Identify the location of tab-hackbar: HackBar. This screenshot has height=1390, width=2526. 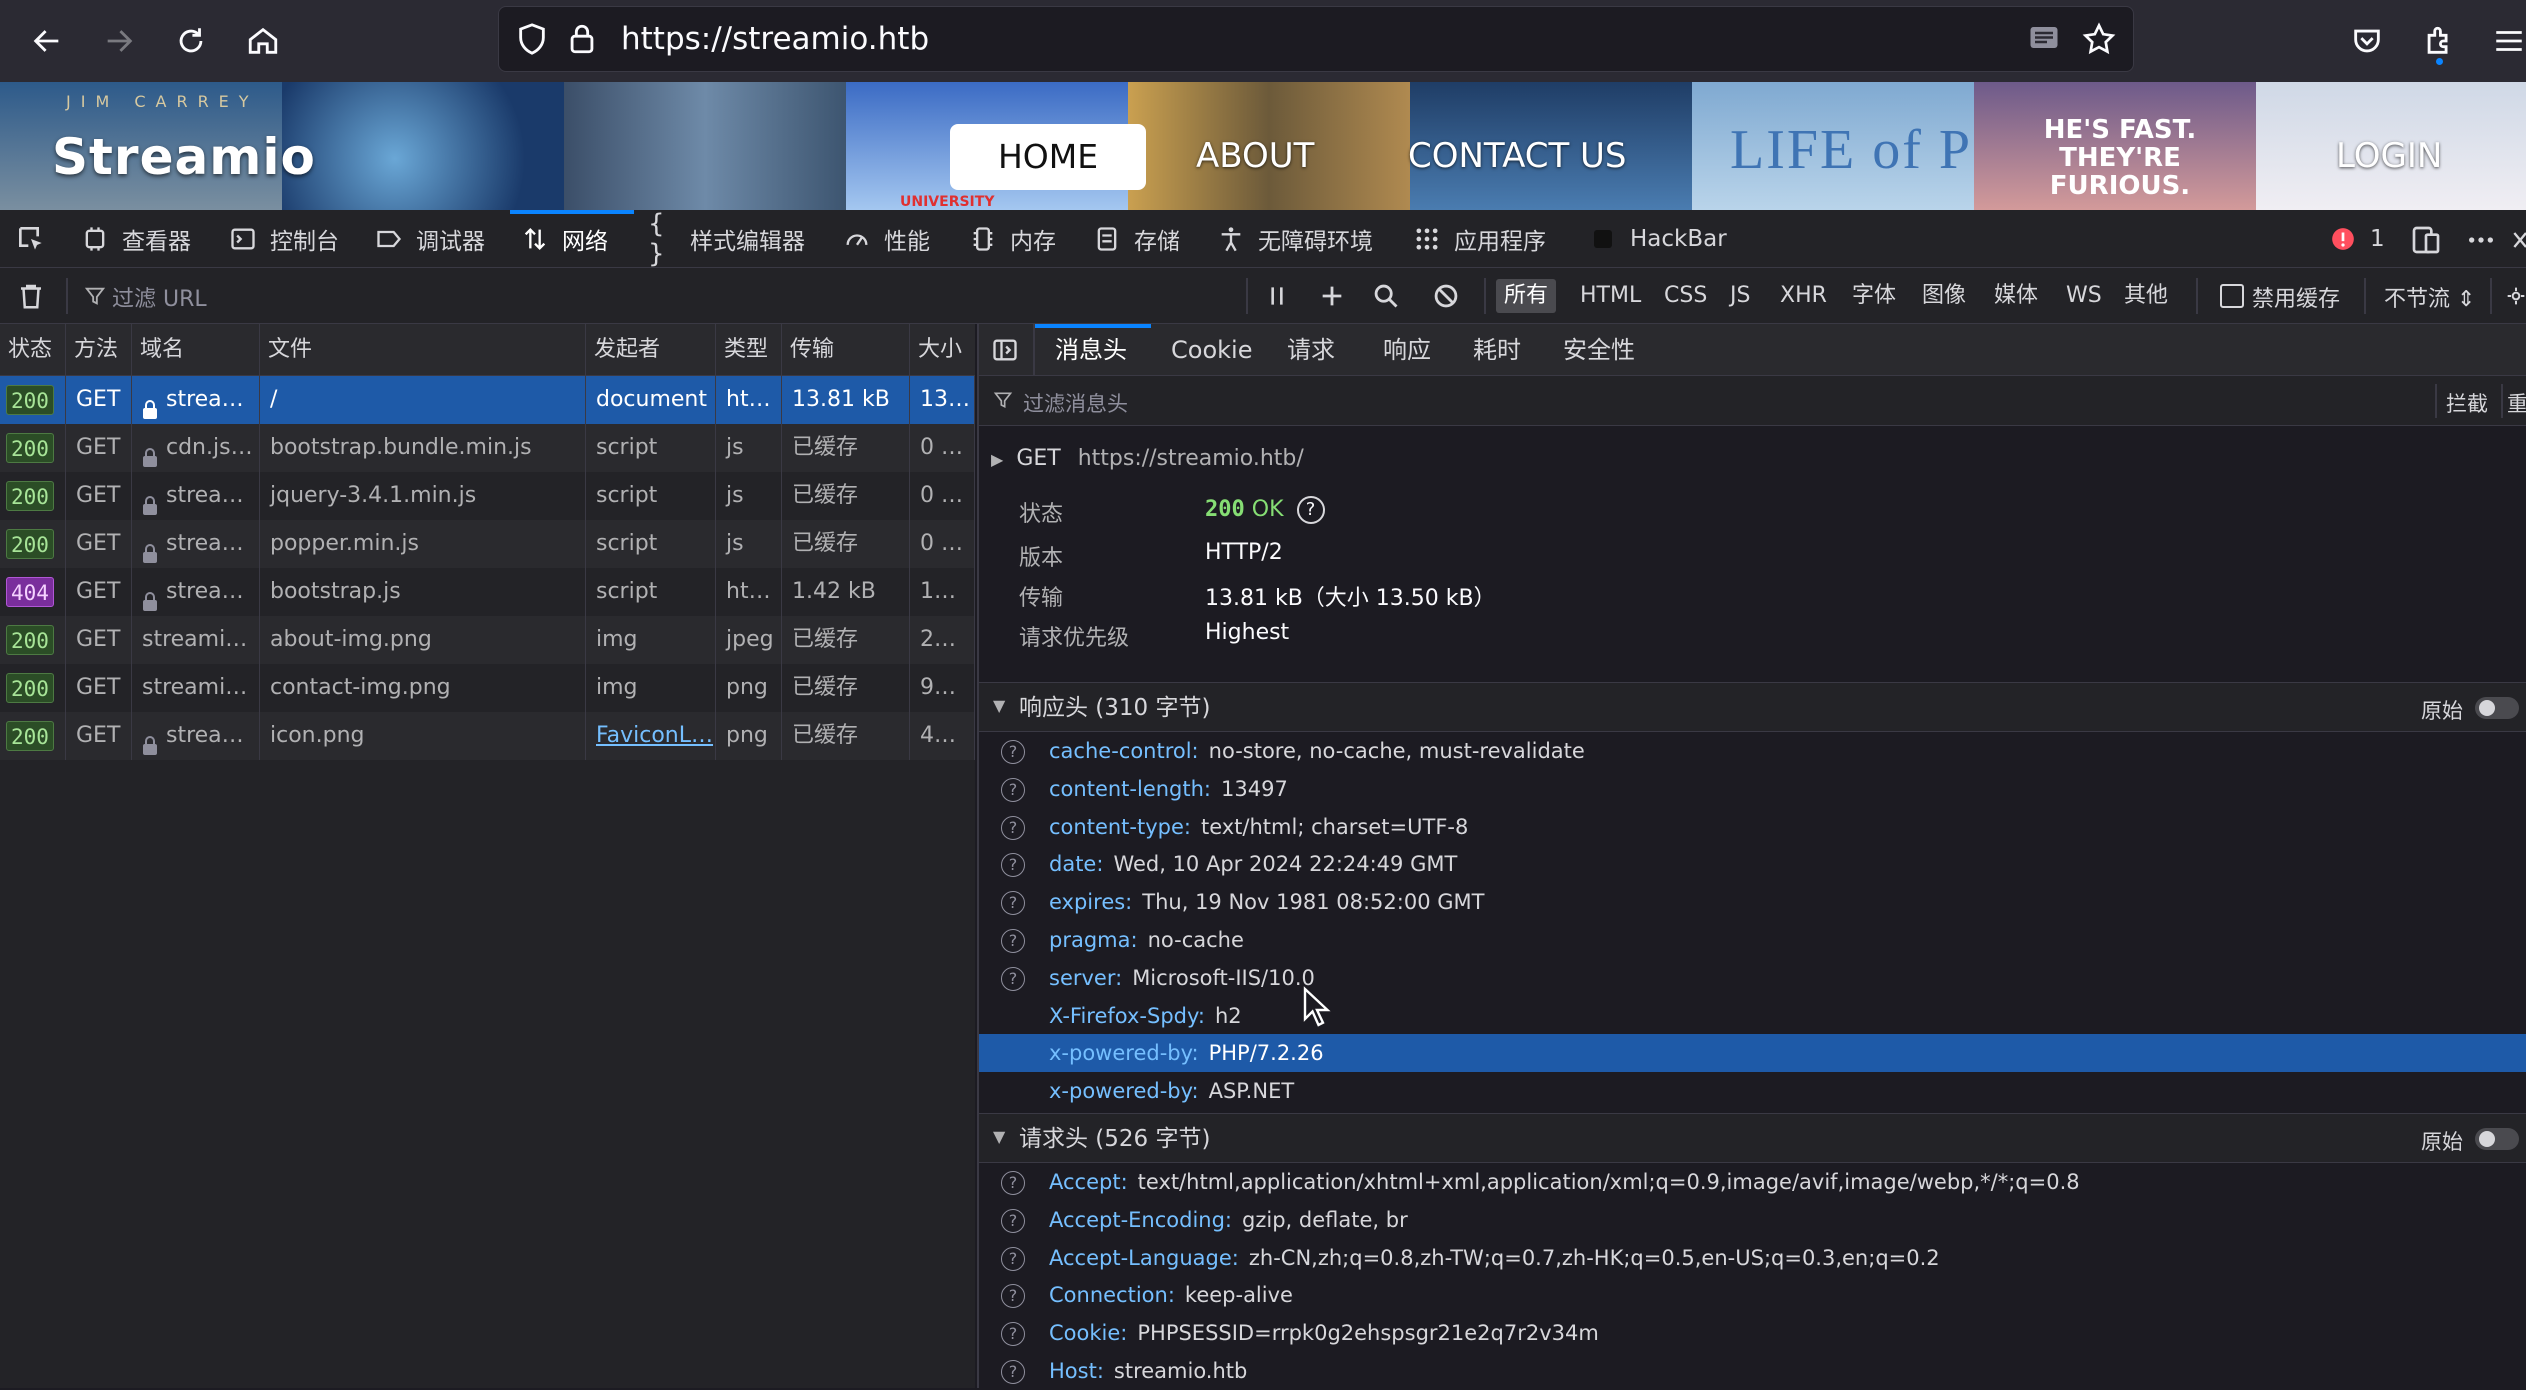
(1657, 239).